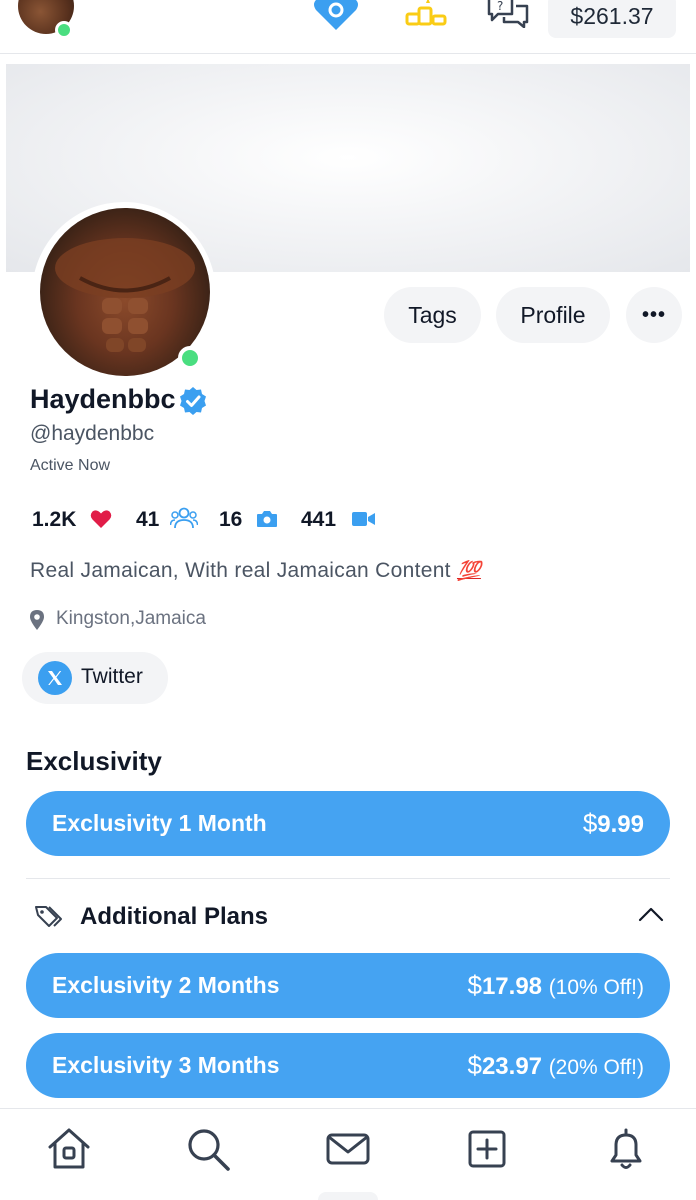 The width and height of the screenshot is (696, 1200). I want to click on discount-label: (10% Off!), so click(596, 987).